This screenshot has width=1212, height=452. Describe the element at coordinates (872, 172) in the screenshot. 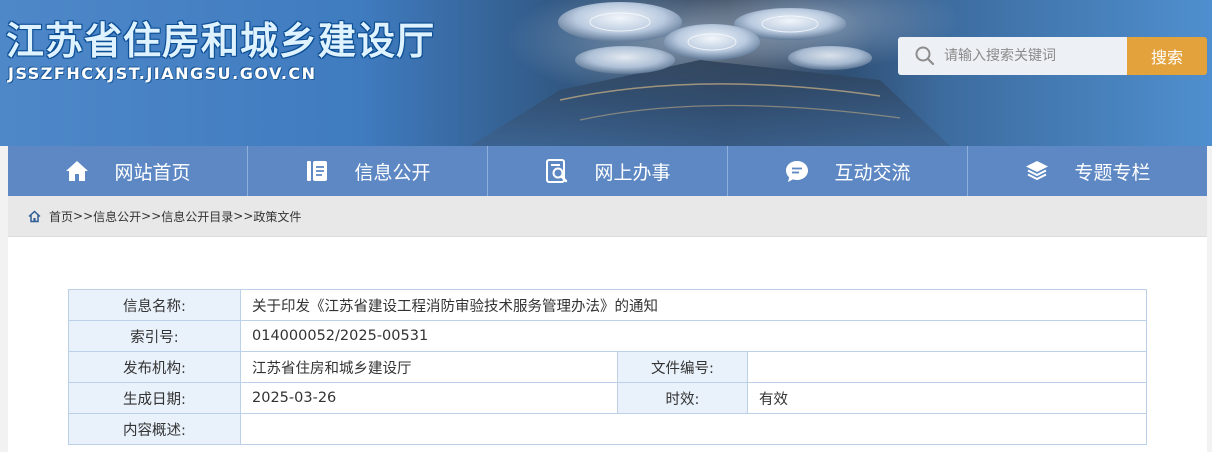

I see `nav-item-label: 互动交流` at that location.